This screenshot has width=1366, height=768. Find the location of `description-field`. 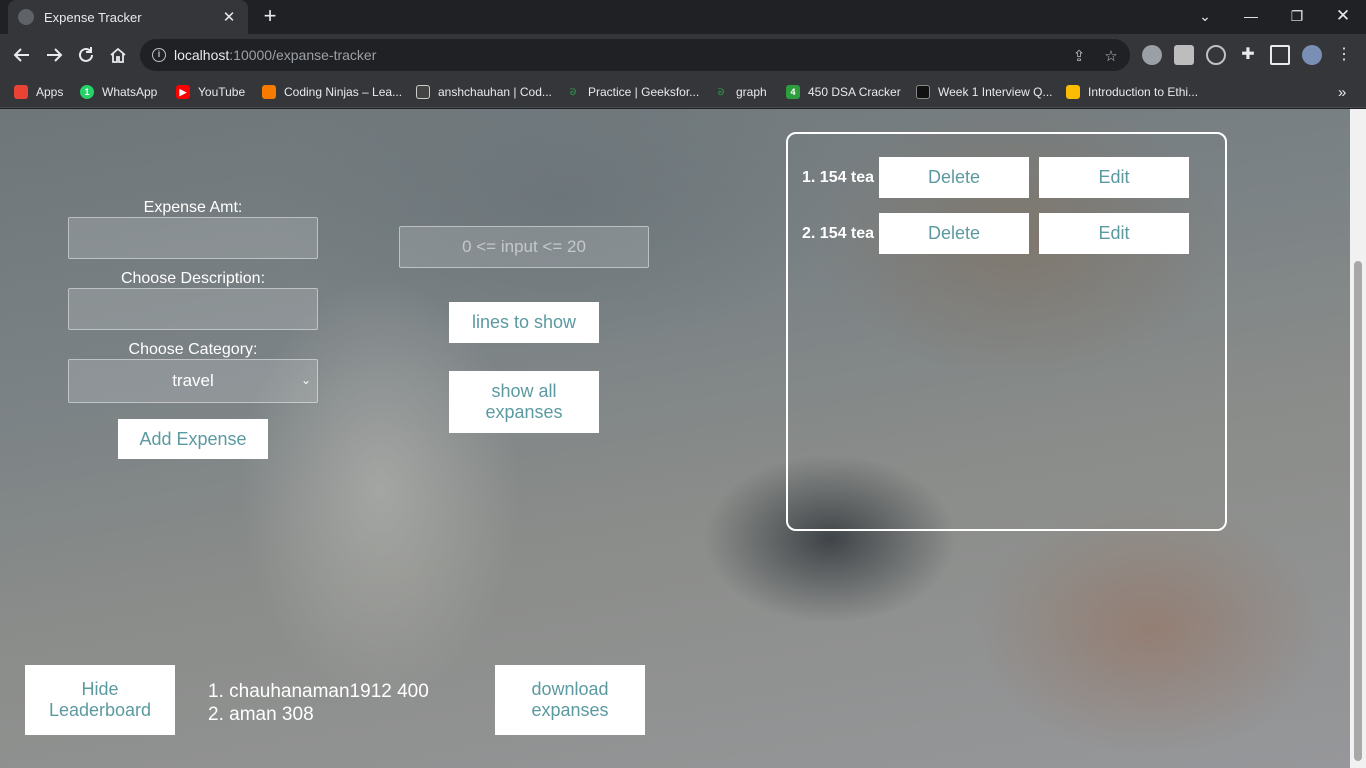

description-field is located at coordinates (193, 309).